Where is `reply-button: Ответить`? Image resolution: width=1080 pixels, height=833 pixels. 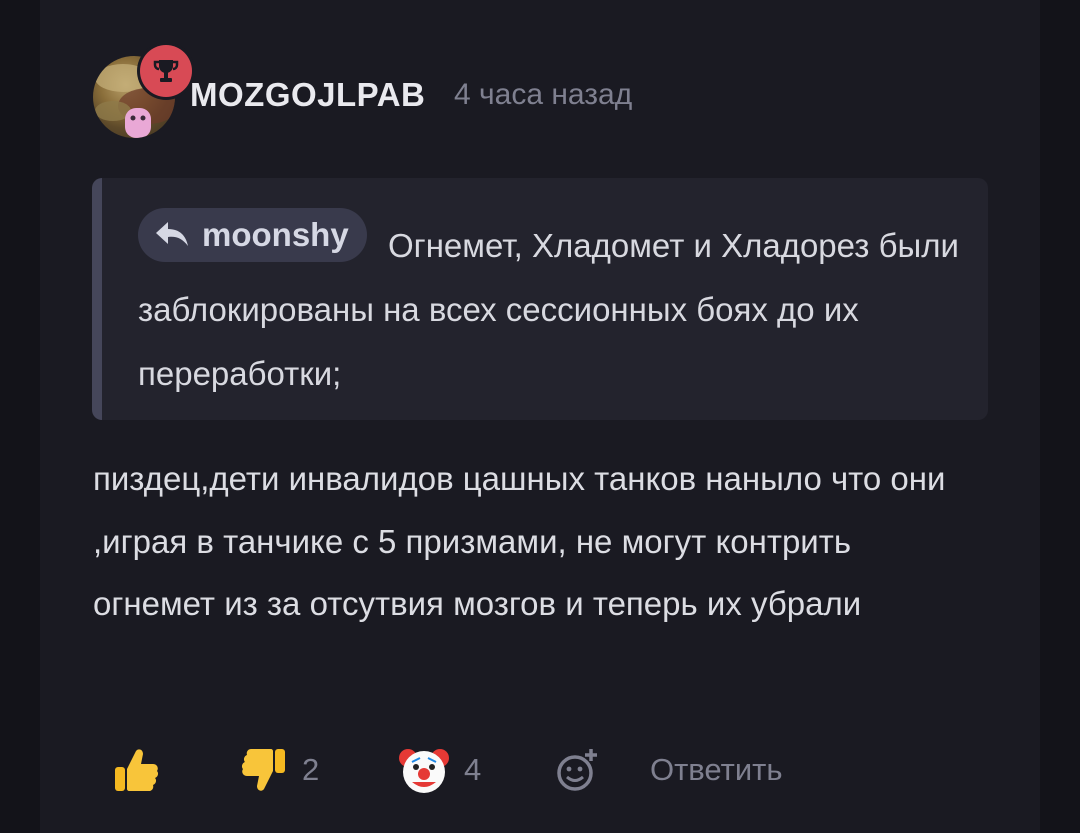 reply-button: Ответить is located at coordinates (716, 770).